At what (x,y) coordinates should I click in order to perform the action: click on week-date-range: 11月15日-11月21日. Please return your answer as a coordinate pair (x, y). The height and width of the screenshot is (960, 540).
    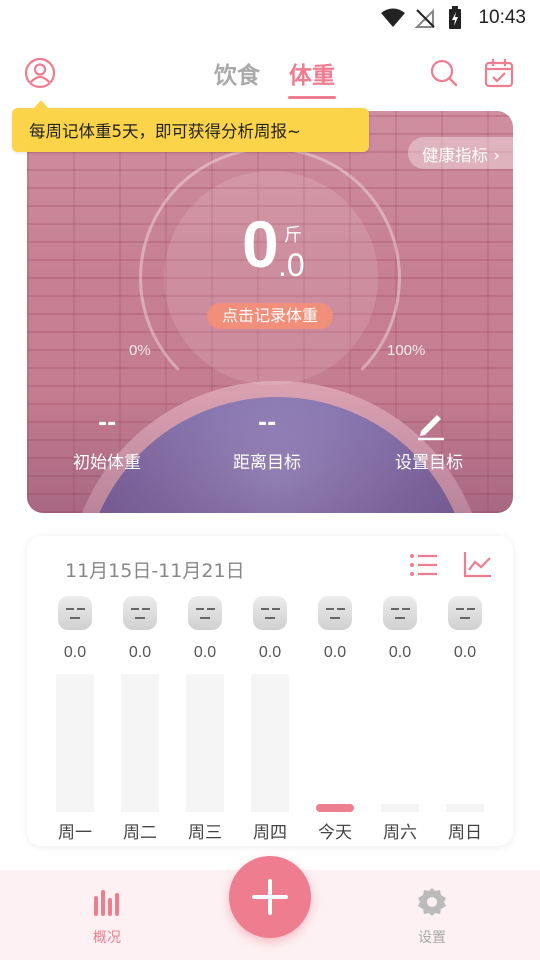
    Looking at the image, I should click on (155, 571).